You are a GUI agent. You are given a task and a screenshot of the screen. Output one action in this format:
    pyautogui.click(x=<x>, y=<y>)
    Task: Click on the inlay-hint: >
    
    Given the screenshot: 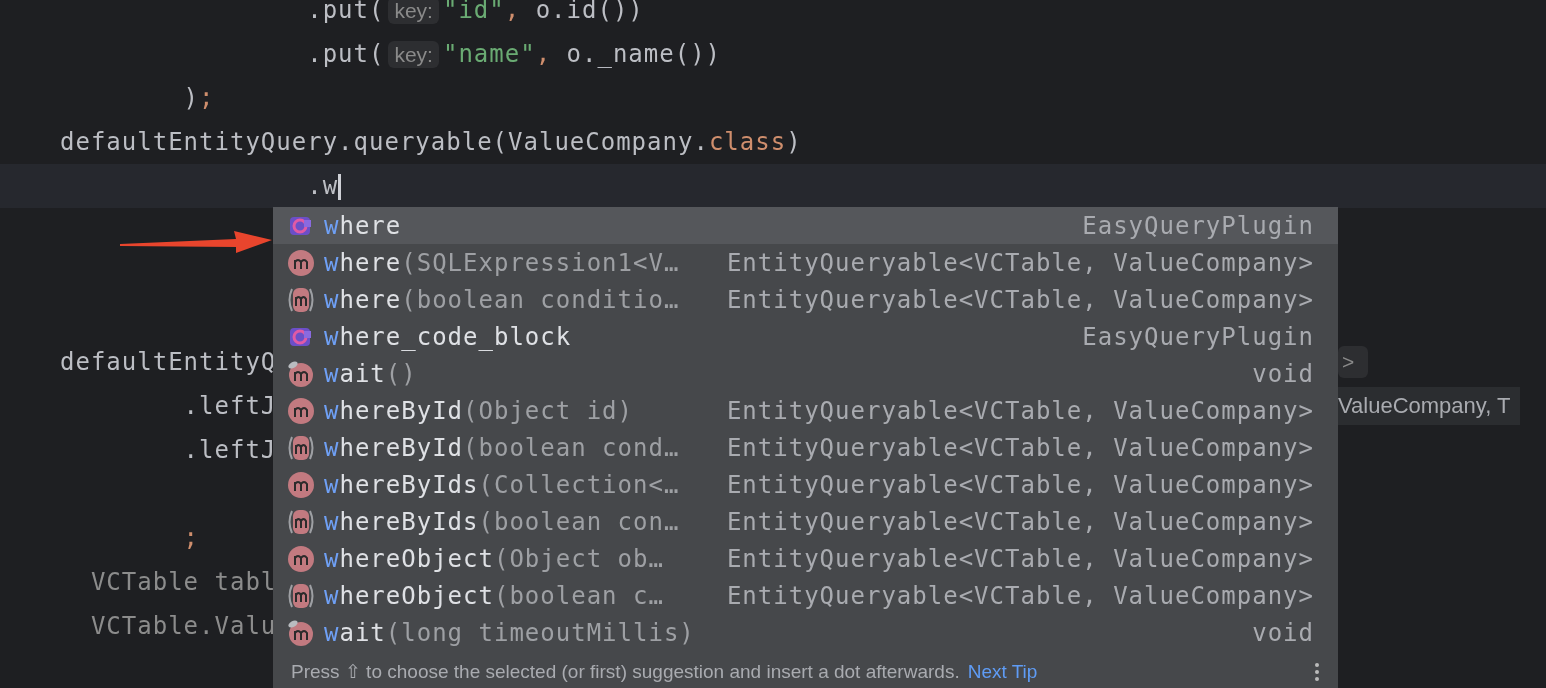 What is the action you would take?
    pyautogui.click(x=1353, y=362)
    